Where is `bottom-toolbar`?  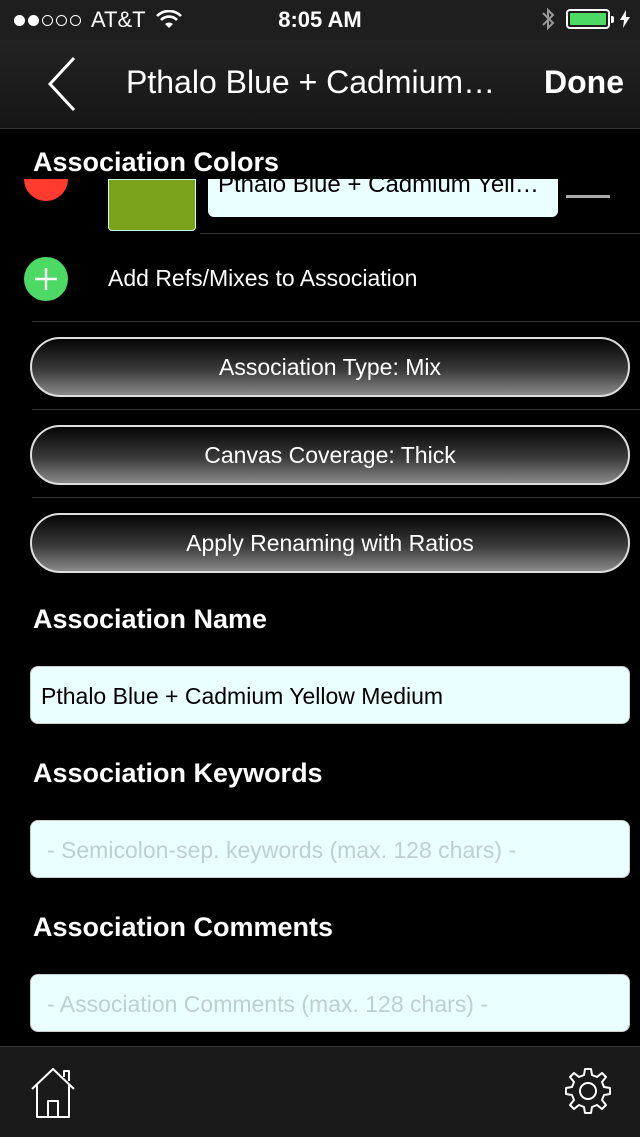 bottom-toolbar is located at coordinates (320, 1091).